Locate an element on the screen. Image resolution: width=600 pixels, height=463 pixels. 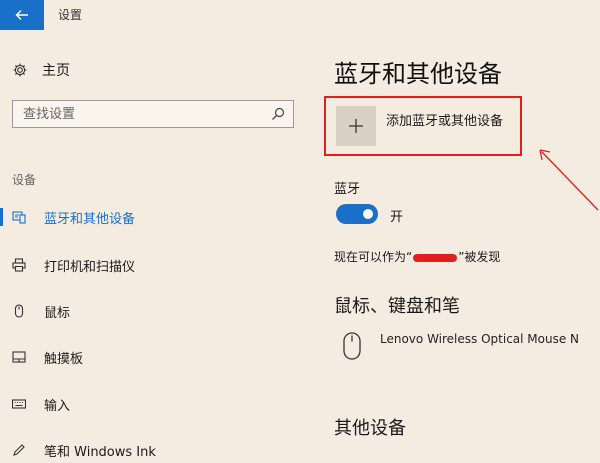
section-label-devices: 设备 is located at coordinates (24, 180).